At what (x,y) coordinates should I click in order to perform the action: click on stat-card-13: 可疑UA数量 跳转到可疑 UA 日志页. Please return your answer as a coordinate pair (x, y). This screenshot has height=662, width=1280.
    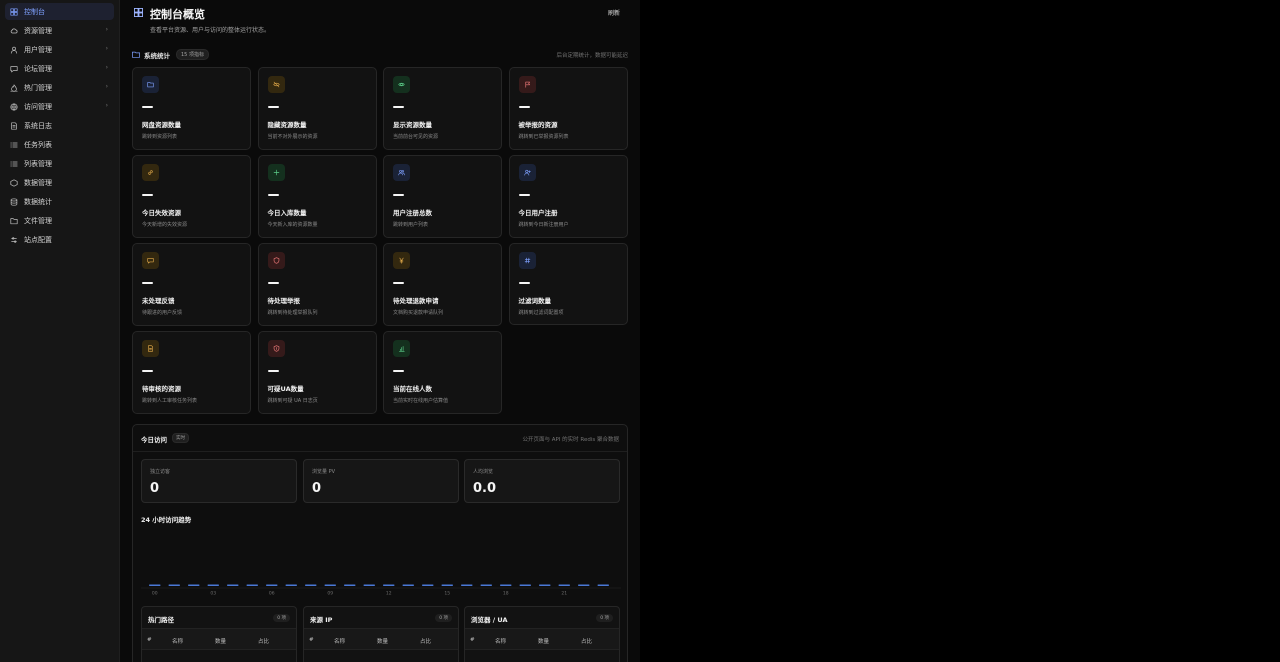
    Looking at the image, I should click on (317, 372).